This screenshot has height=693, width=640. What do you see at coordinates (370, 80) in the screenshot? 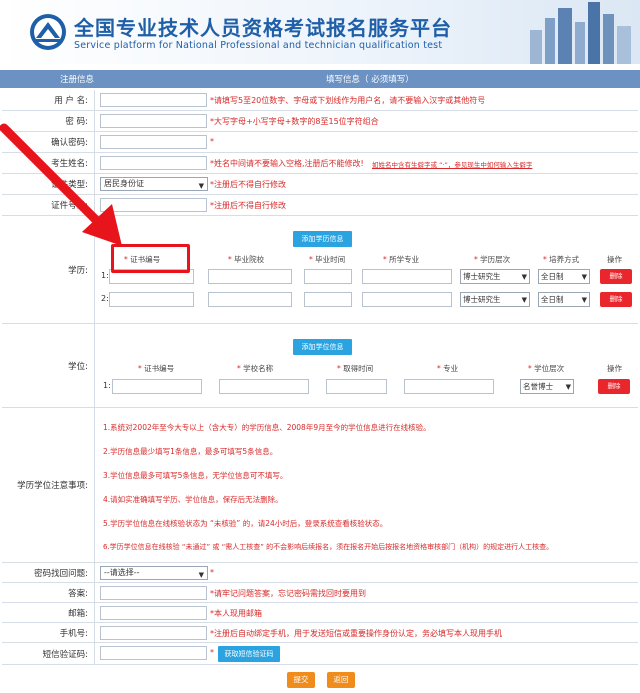
I see `header-fill-info: 填写信息（ 必须填写）` at bounding box center [370, 80].